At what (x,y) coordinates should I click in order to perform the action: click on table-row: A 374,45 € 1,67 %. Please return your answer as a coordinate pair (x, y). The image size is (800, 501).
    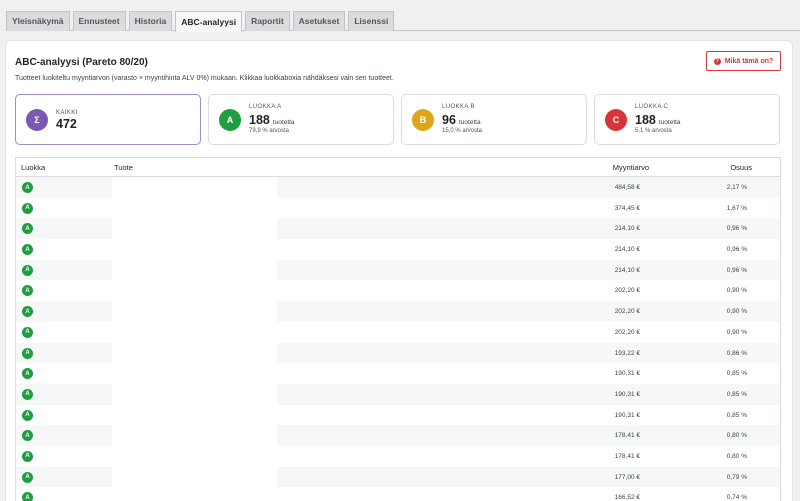
    Looking at the image, I should click on (398, 208).